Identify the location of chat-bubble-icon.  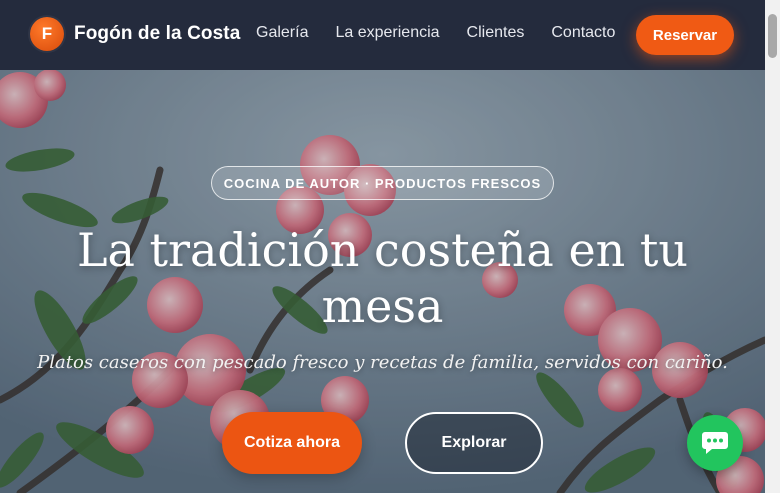
(715, 443).